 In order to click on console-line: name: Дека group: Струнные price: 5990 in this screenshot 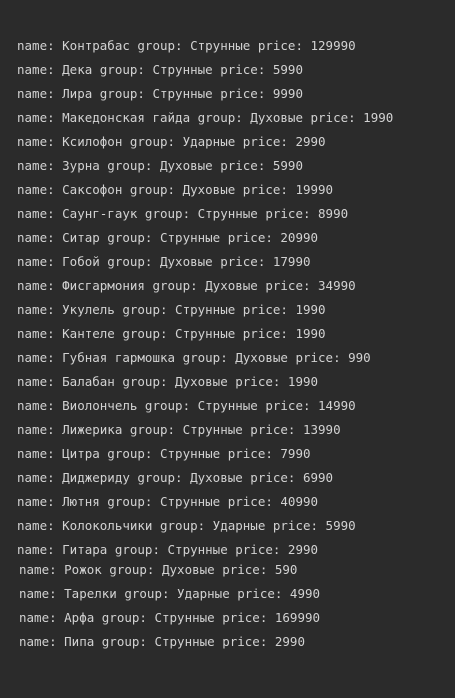, I will do `click(160, 69)`.